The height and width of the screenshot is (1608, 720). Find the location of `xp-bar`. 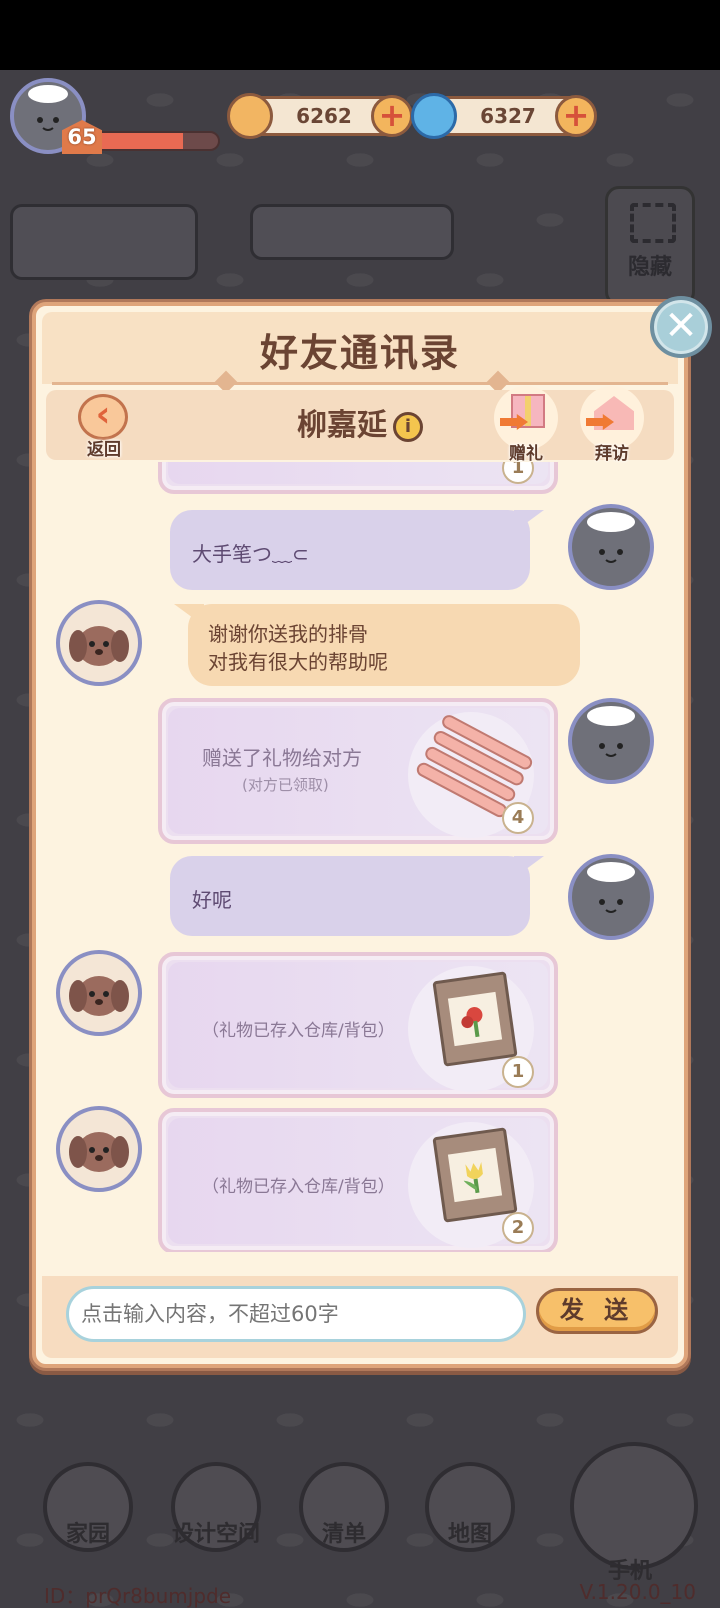

xp-bar is located at coordinates (156, 141).